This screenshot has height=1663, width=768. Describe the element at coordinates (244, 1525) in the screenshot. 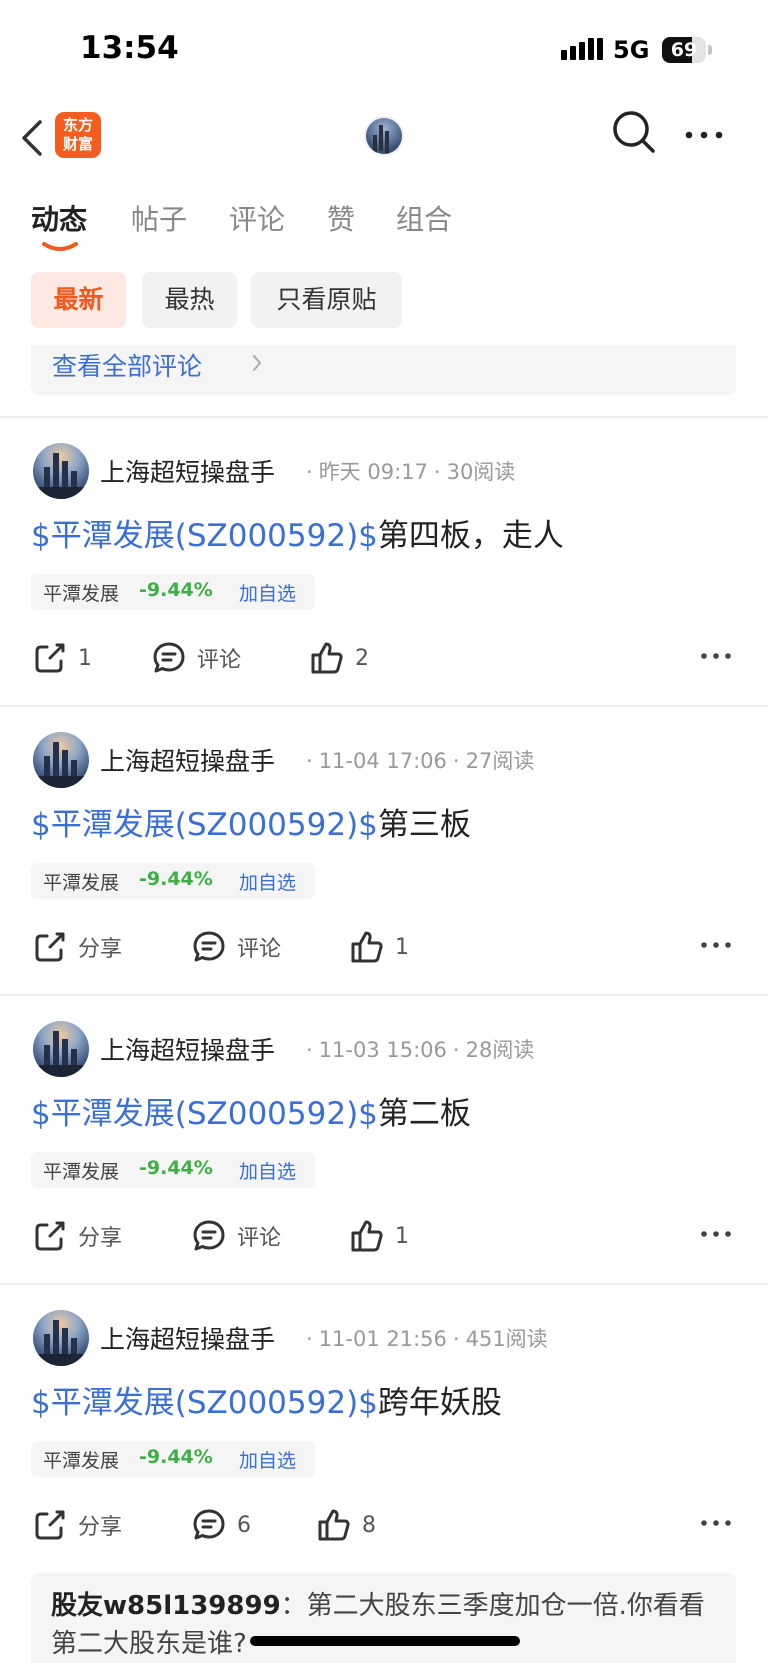

I see `comment-label: 6` at that location.